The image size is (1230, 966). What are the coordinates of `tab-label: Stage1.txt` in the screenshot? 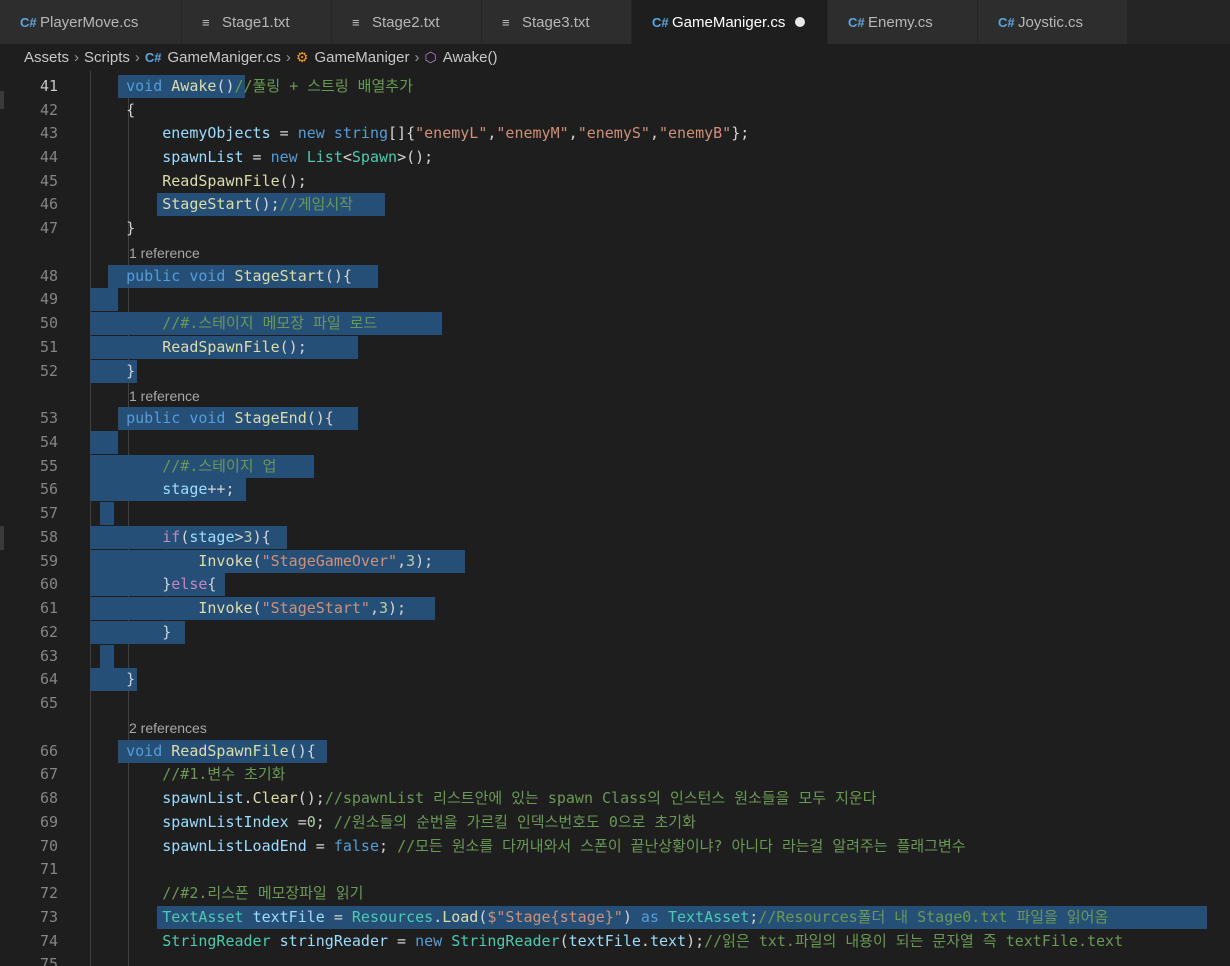 It's located at (256, 22).